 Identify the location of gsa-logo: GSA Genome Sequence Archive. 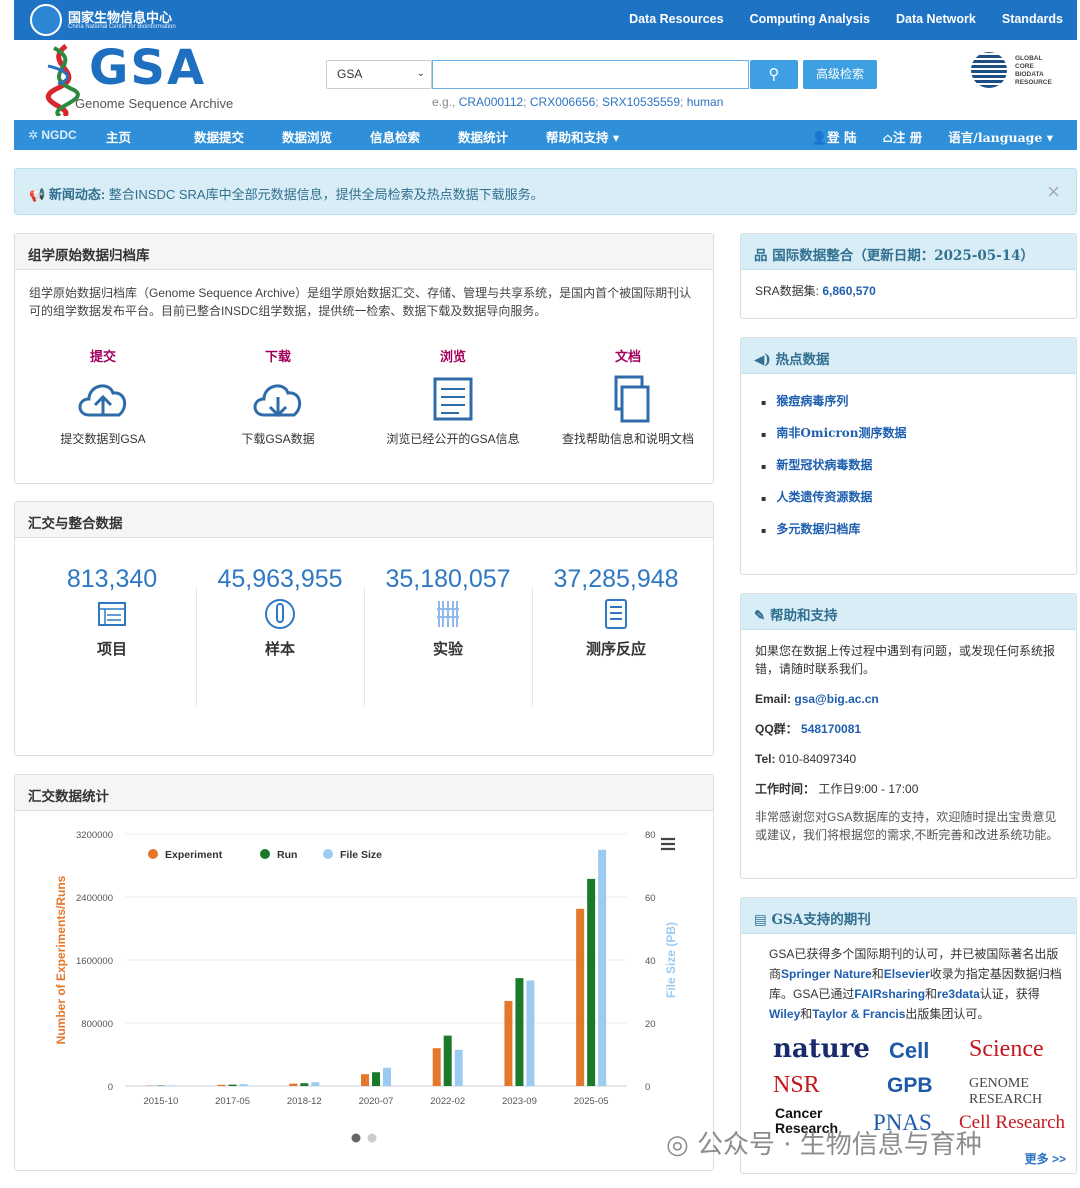
(151, 78).